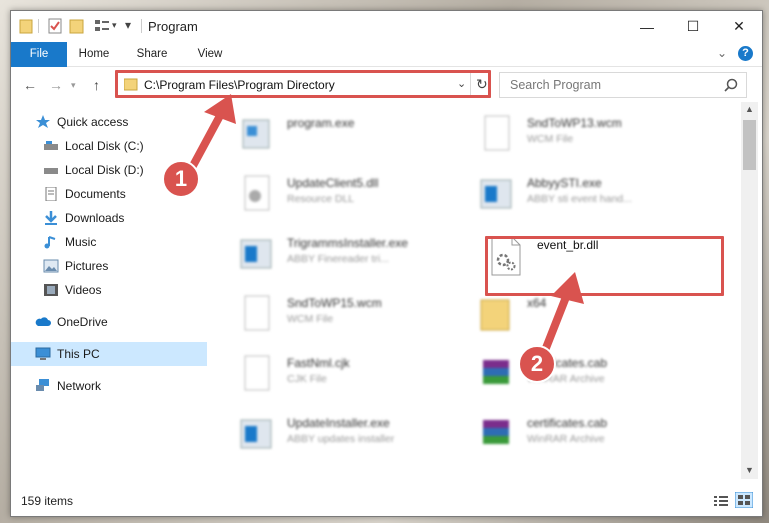 The height and width of the screenshot is (523, 769). What do you see at coordinates (181, 179) in the screenshot?
I see `callout-badge-1: 1` at bounding box center [181, 179].